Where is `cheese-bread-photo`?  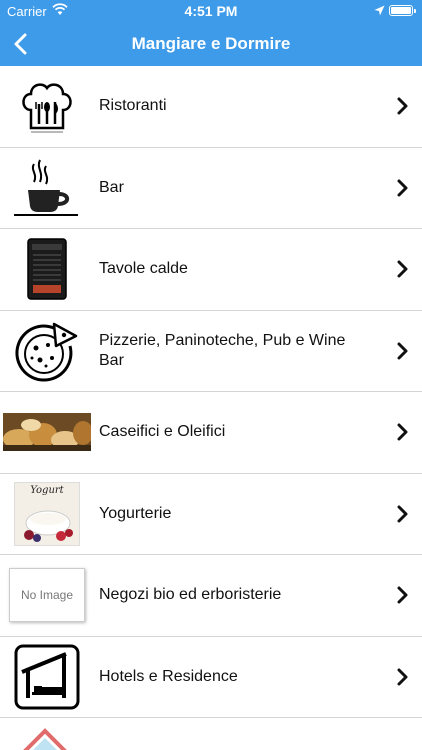
cheese-bread-photo is located at coordinates (47, 432).